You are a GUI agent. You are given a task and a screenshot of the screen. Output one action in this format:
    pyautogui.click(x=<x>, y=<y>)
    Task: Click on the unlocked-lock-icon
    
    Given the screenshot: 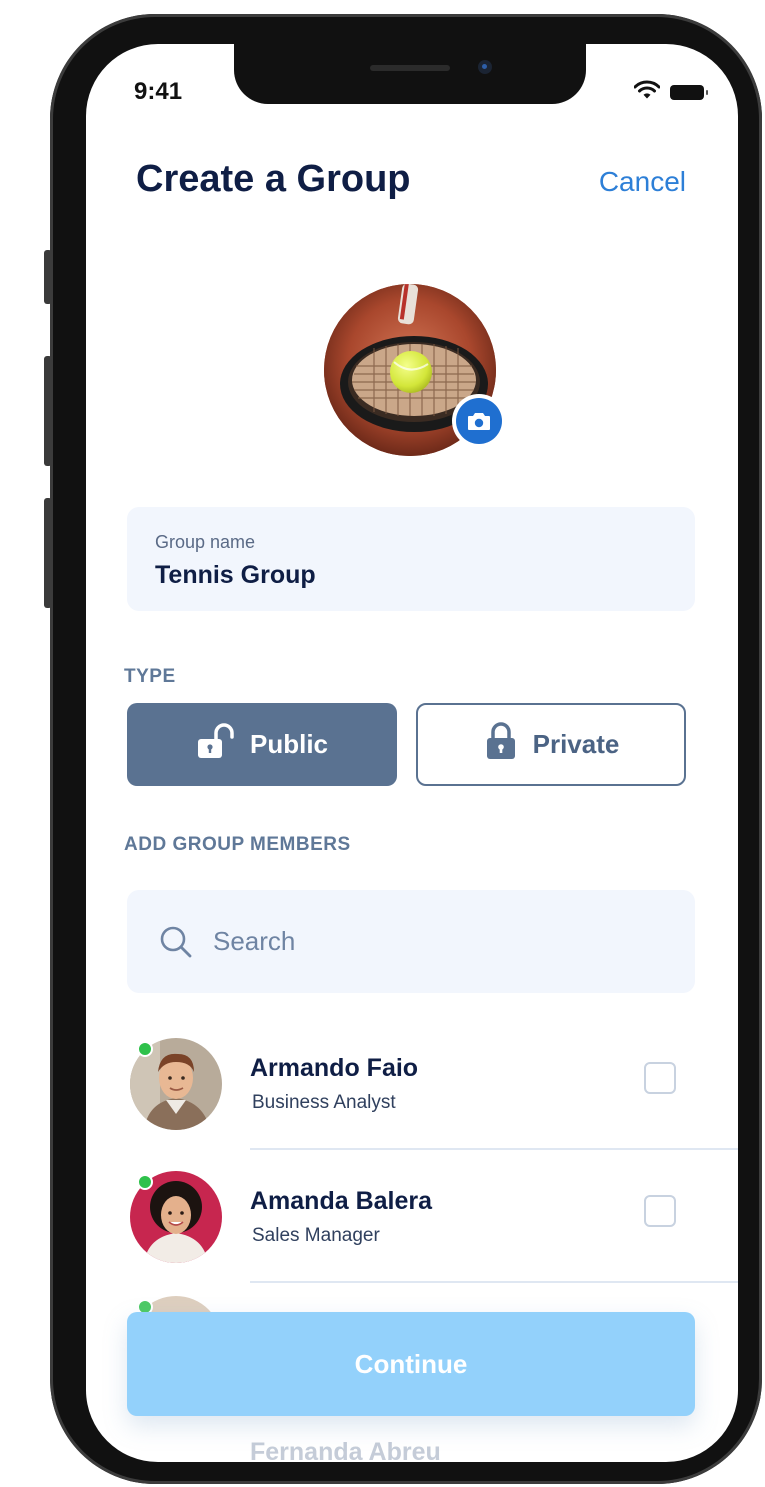 What is the action you would take?
    pyautogui.click(x=216, y=744)
    